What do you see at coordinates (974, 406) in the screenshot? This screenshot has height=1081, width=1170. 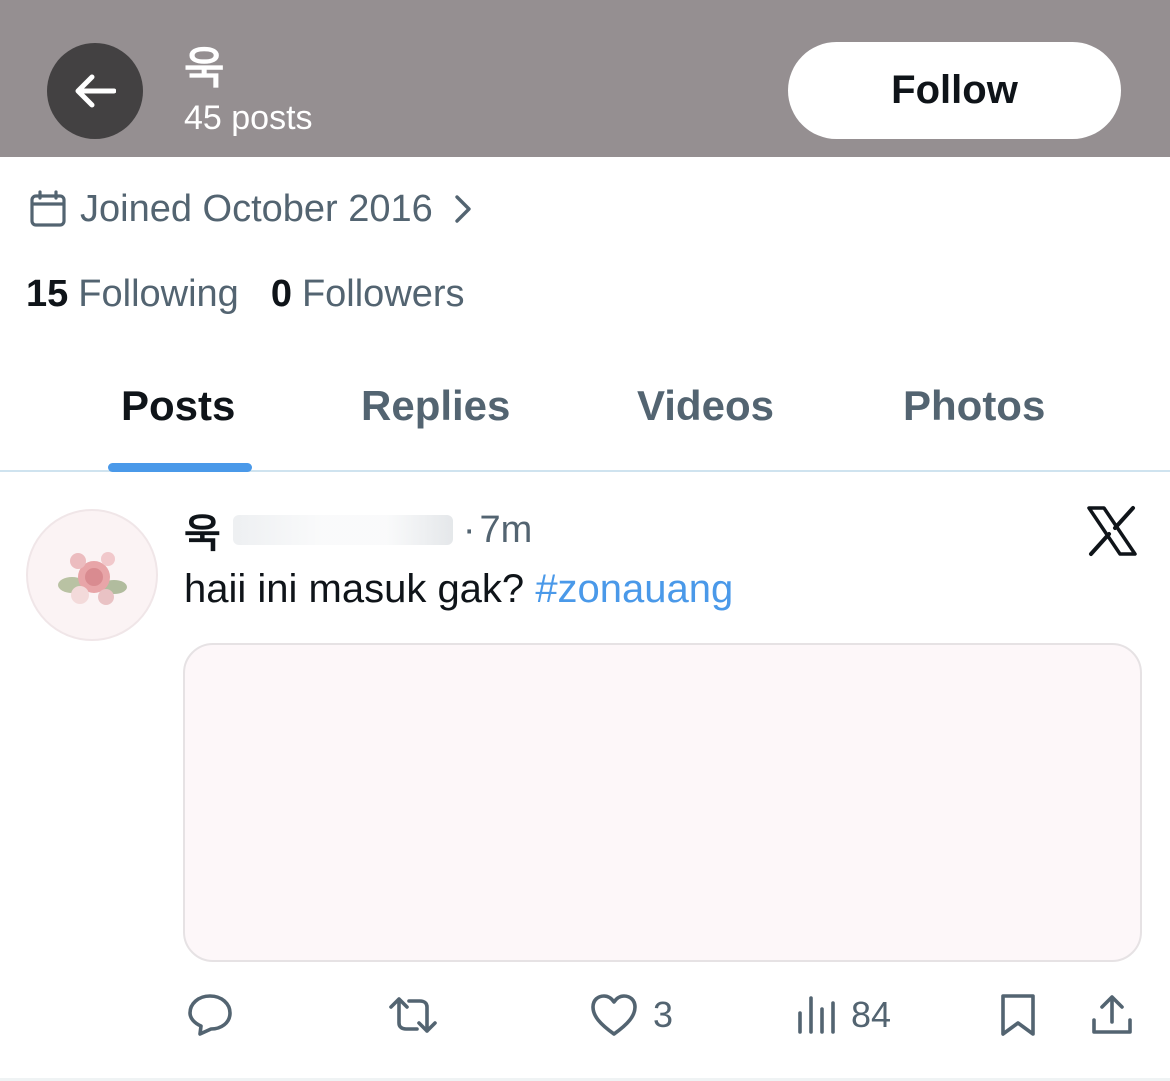 I see `tab-photos: Photos` at bounding box center [974, 406].